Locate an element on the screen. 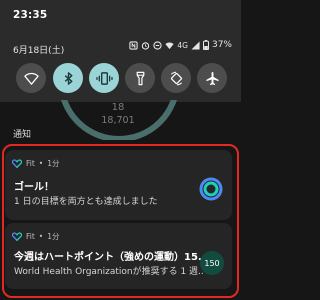 Image resolution: width=320 pixels, height=300 pixels. bluetooth-icon is located at coordinates (68, 78).